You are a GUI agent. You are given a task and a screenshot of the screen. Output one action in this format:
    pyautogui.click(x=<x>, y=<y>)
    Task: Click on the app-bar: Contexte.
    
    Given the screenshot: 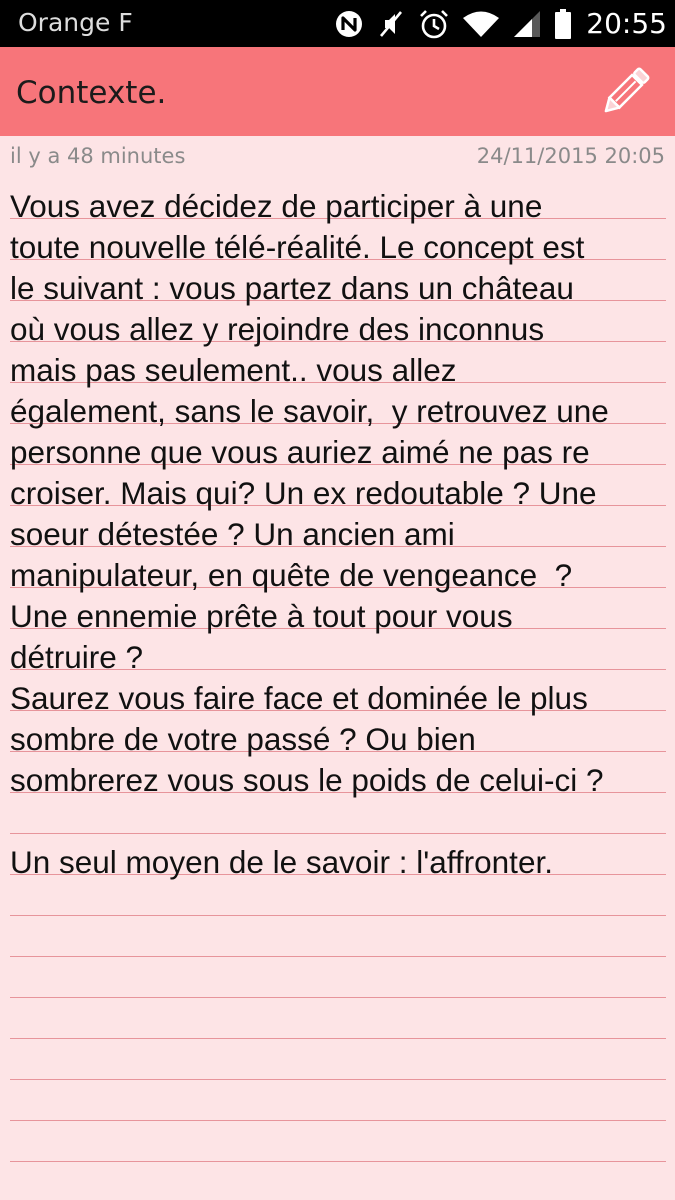 What is the action you would take?
    pyautogui.click(x=337, y=91)
    